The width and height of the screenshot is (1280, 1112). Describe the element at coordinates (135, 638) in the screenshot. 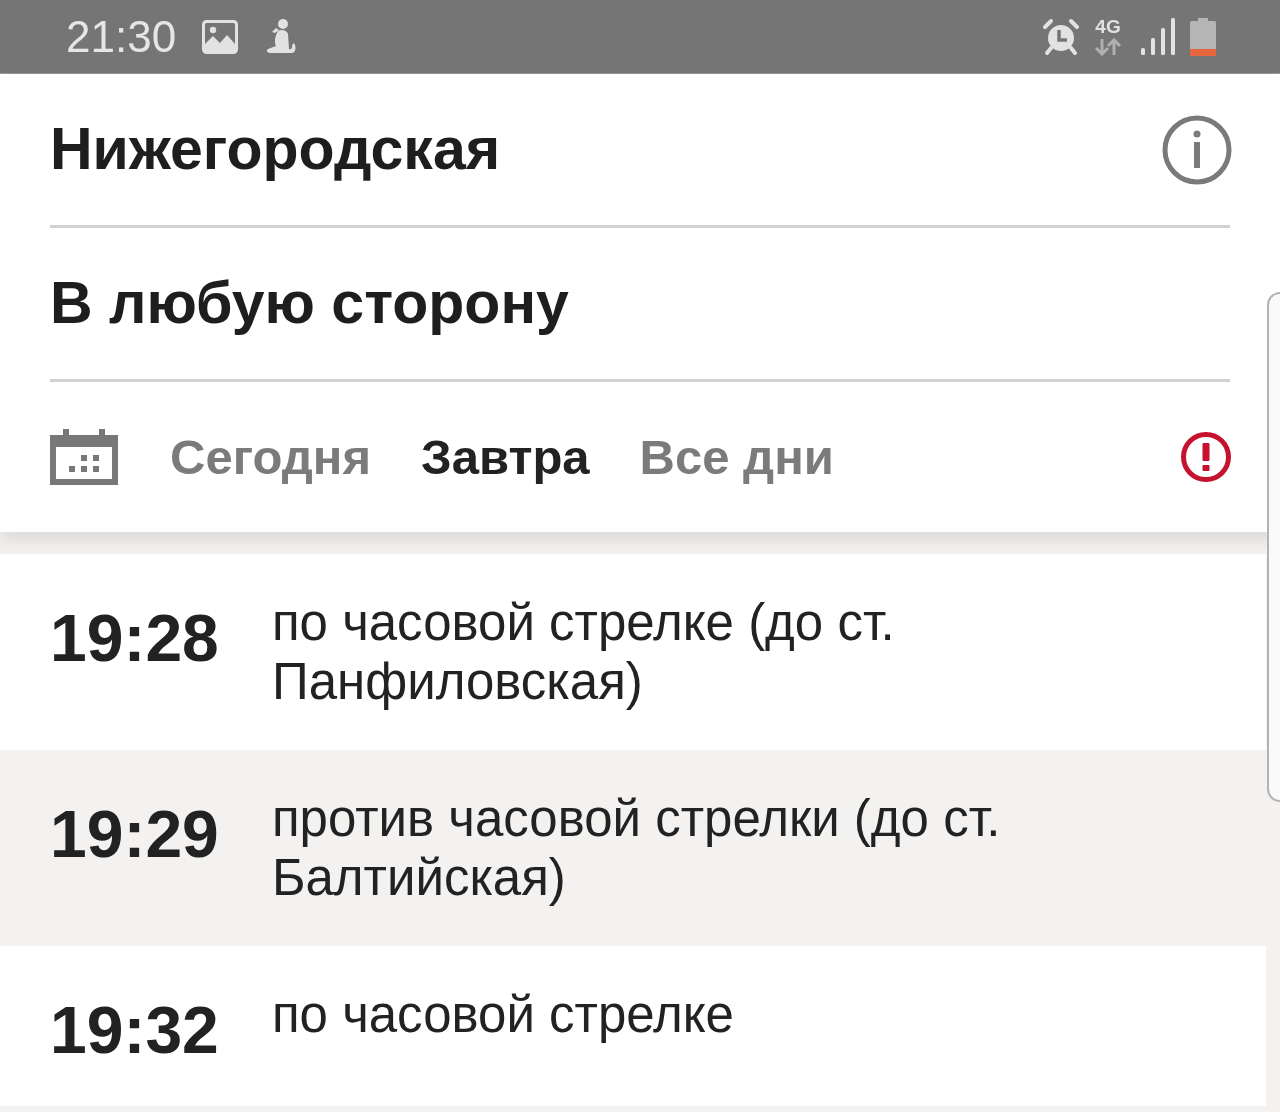

I see `departure-time: 19:28` at that location.